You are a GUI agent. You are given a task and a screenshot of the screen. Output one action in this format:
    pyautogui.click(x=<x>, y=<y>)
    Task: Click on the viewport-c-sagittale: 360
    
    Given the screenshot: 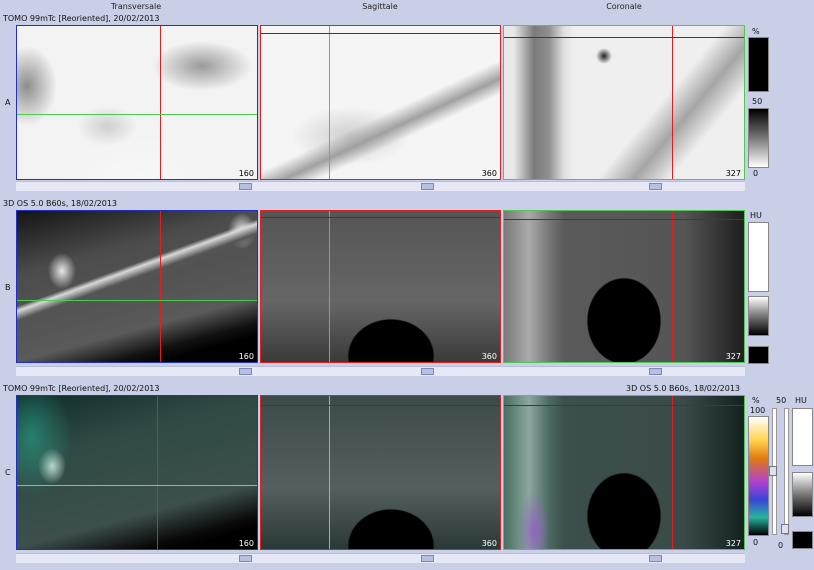 What is the action you would take?
    pyautogui.click(x=380, y=472)
    